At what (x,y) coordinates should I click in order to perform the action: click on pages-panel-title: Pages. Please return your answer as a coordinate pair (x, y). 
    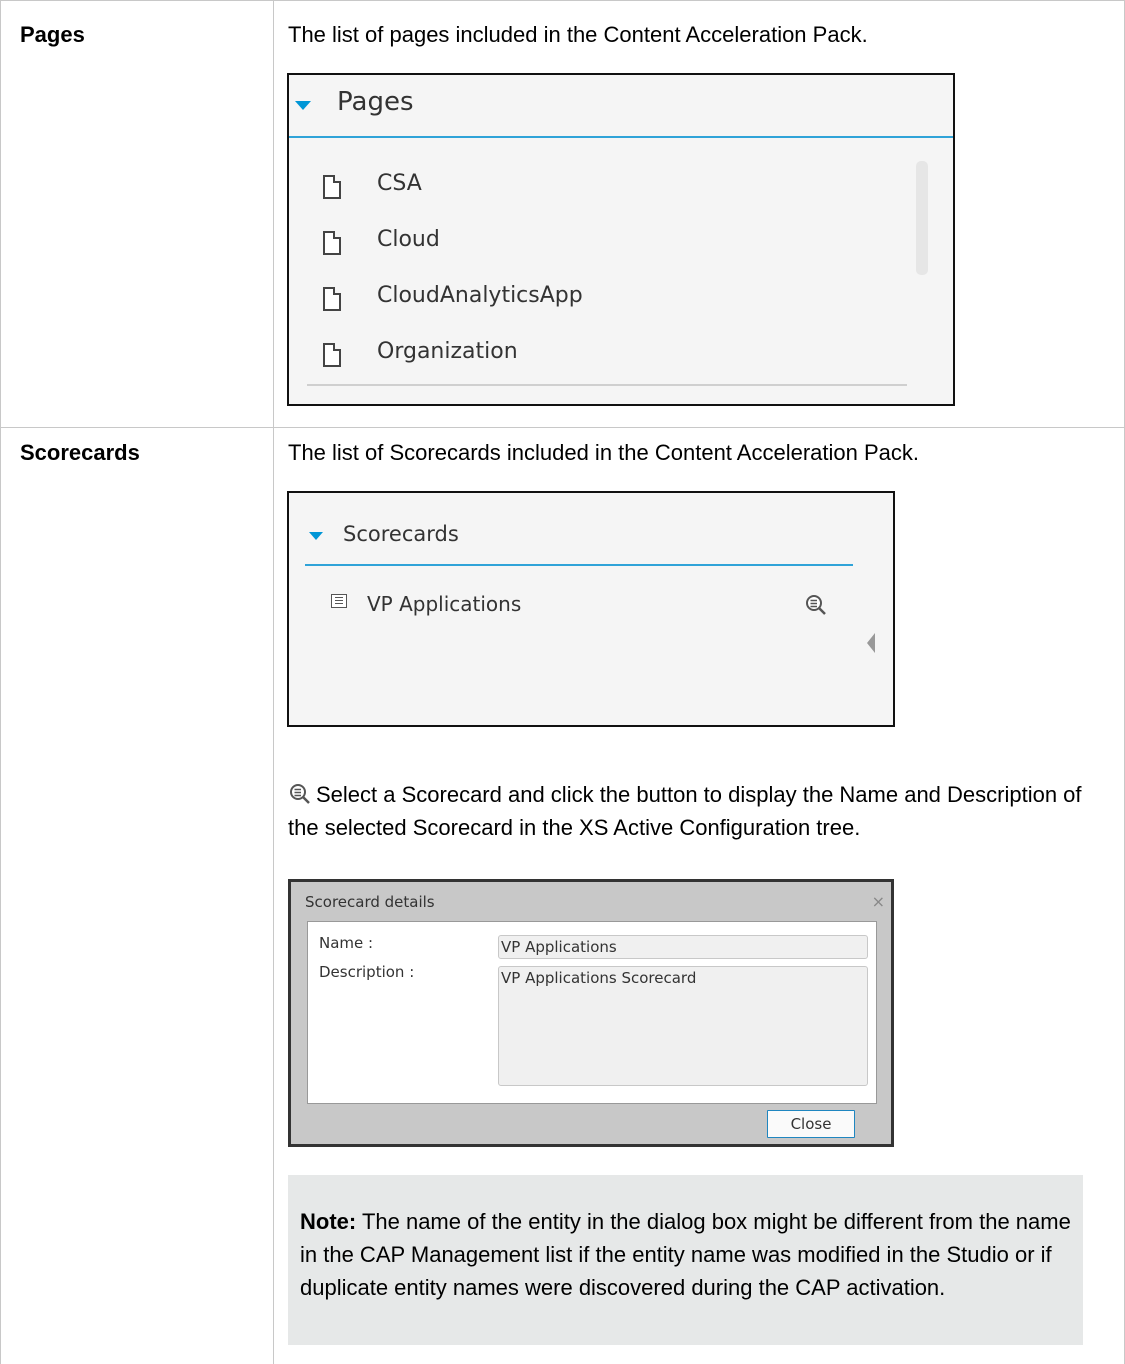
    Looking at the image, I should click on (375, 102).